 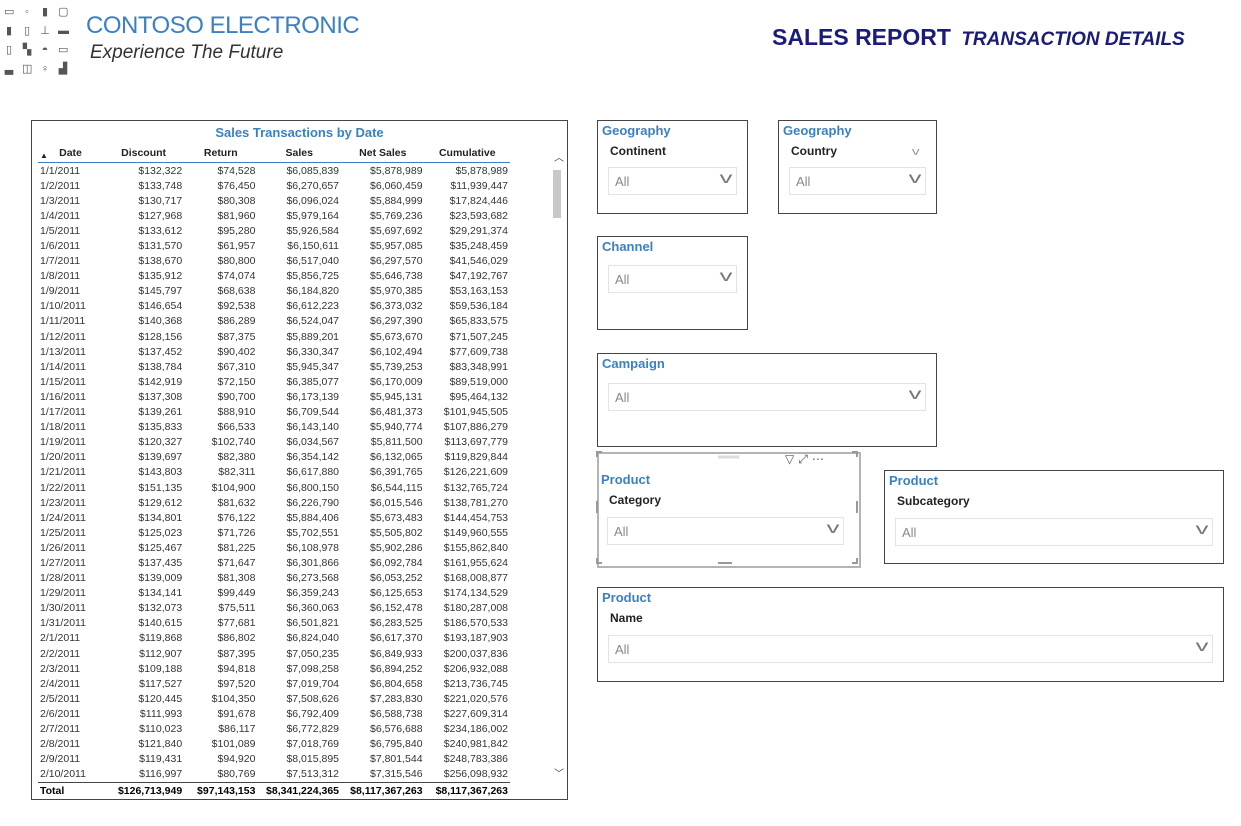 I want to click on column-header-sales: Sales, so click(x=299, y=153).